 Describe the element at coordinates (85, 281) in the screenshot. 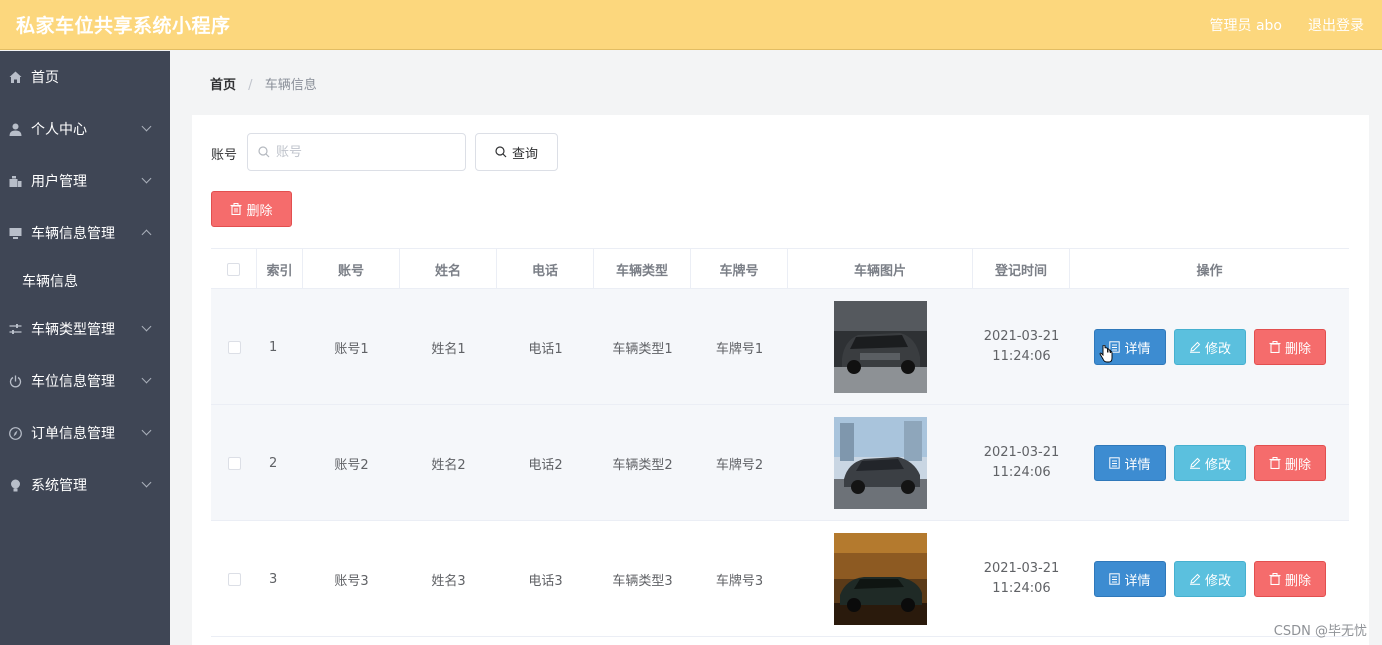

I see `sidebar-subitem-vehicle-info: 车辆信息` at that location.